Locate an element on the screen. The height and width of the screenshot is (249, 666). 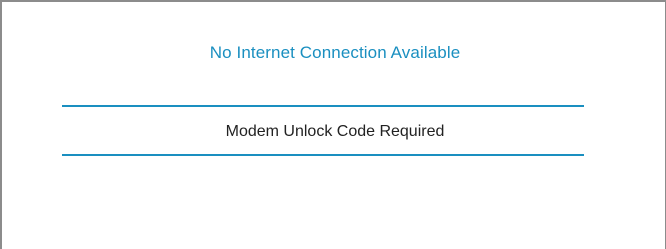
bottom-divider is located at coordinates (323, 155).